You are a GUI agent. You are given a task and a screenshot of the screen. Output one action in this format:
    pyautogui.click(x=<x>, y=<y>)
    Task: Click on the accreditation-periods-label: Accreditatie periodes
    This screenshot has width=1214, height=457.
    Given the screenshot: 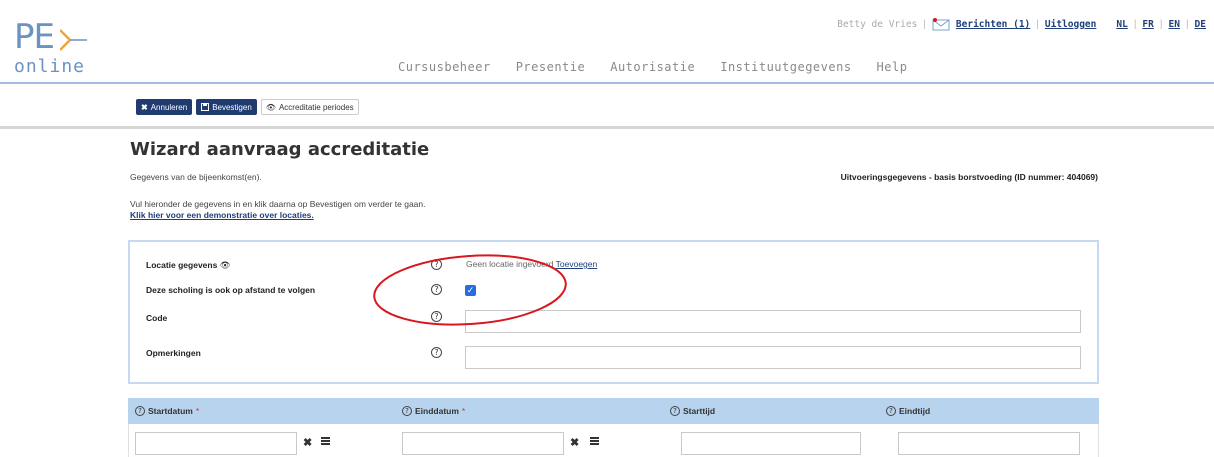 What is the action you would take?
    pyautogui.click(x=316, y=107)
    